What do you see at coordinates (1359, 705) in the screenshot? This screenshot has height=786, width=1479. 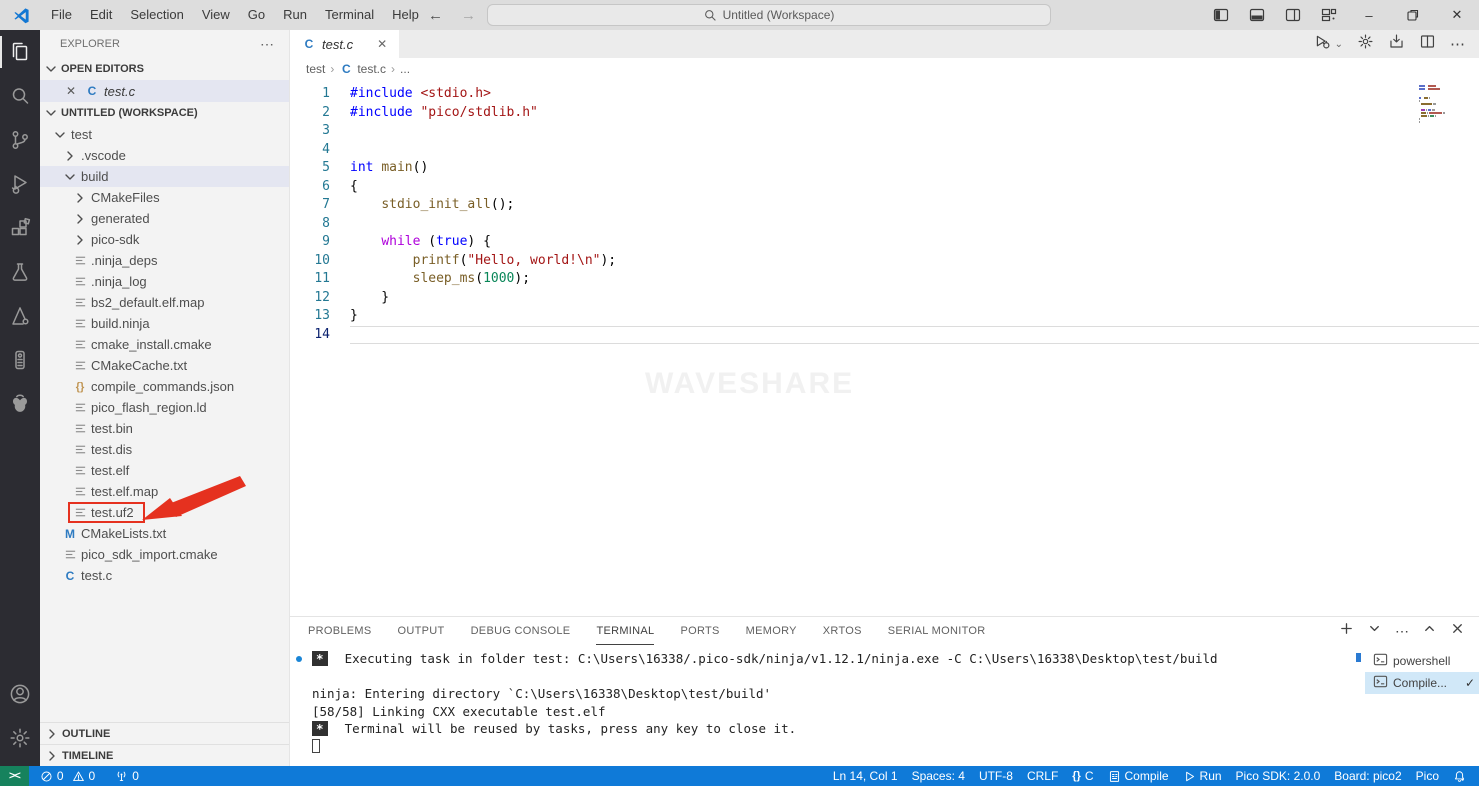 I see `terminal-scrollbar` at bounding box center [1359, 705].